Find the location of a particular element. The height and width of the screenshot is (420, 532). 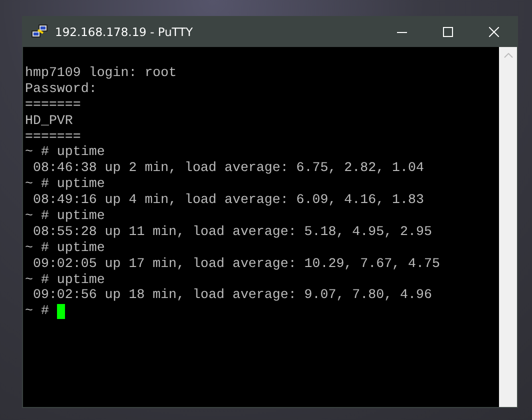

close-icon is located at coordinates (494, 32).